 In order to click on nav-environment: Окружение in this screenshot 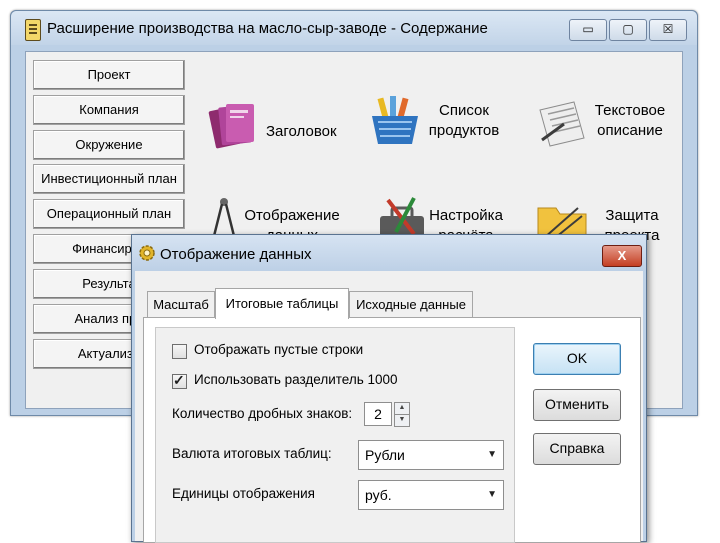, I will do `click(109, 145)`.